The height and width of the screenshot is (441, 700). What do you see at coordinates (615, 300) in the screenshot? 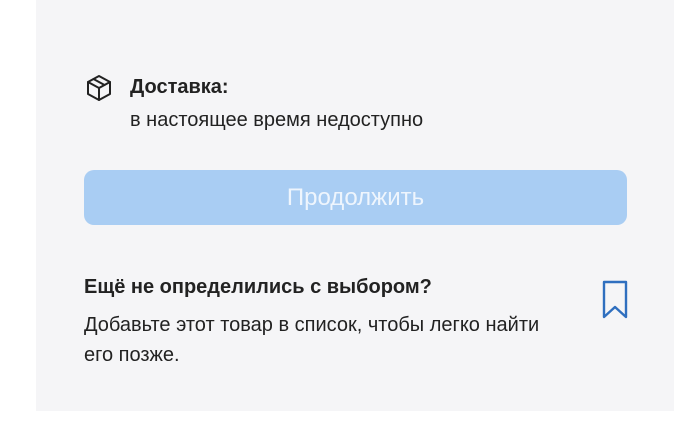
I see `bookmark-icon` at bounding box center [615, 300].